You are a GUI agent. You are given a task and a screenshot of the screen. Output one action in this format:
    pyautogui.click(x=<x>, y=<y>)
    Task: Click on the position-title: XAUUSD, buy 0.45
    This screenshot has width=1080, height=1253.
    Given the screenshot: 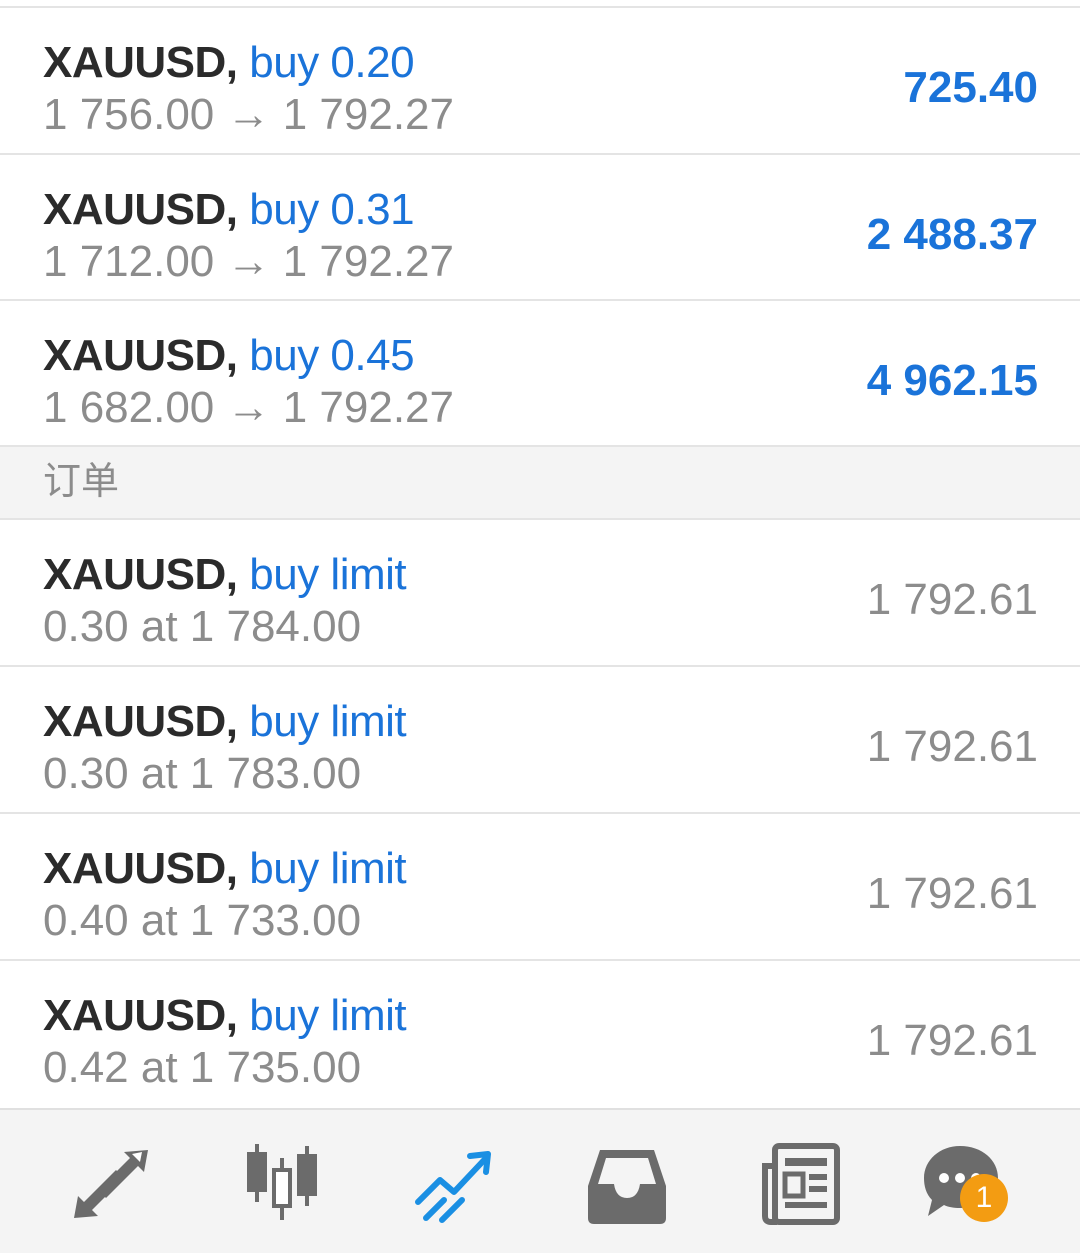 What is the action you would take?
    pyautogui.click(x=229, y=356)
    